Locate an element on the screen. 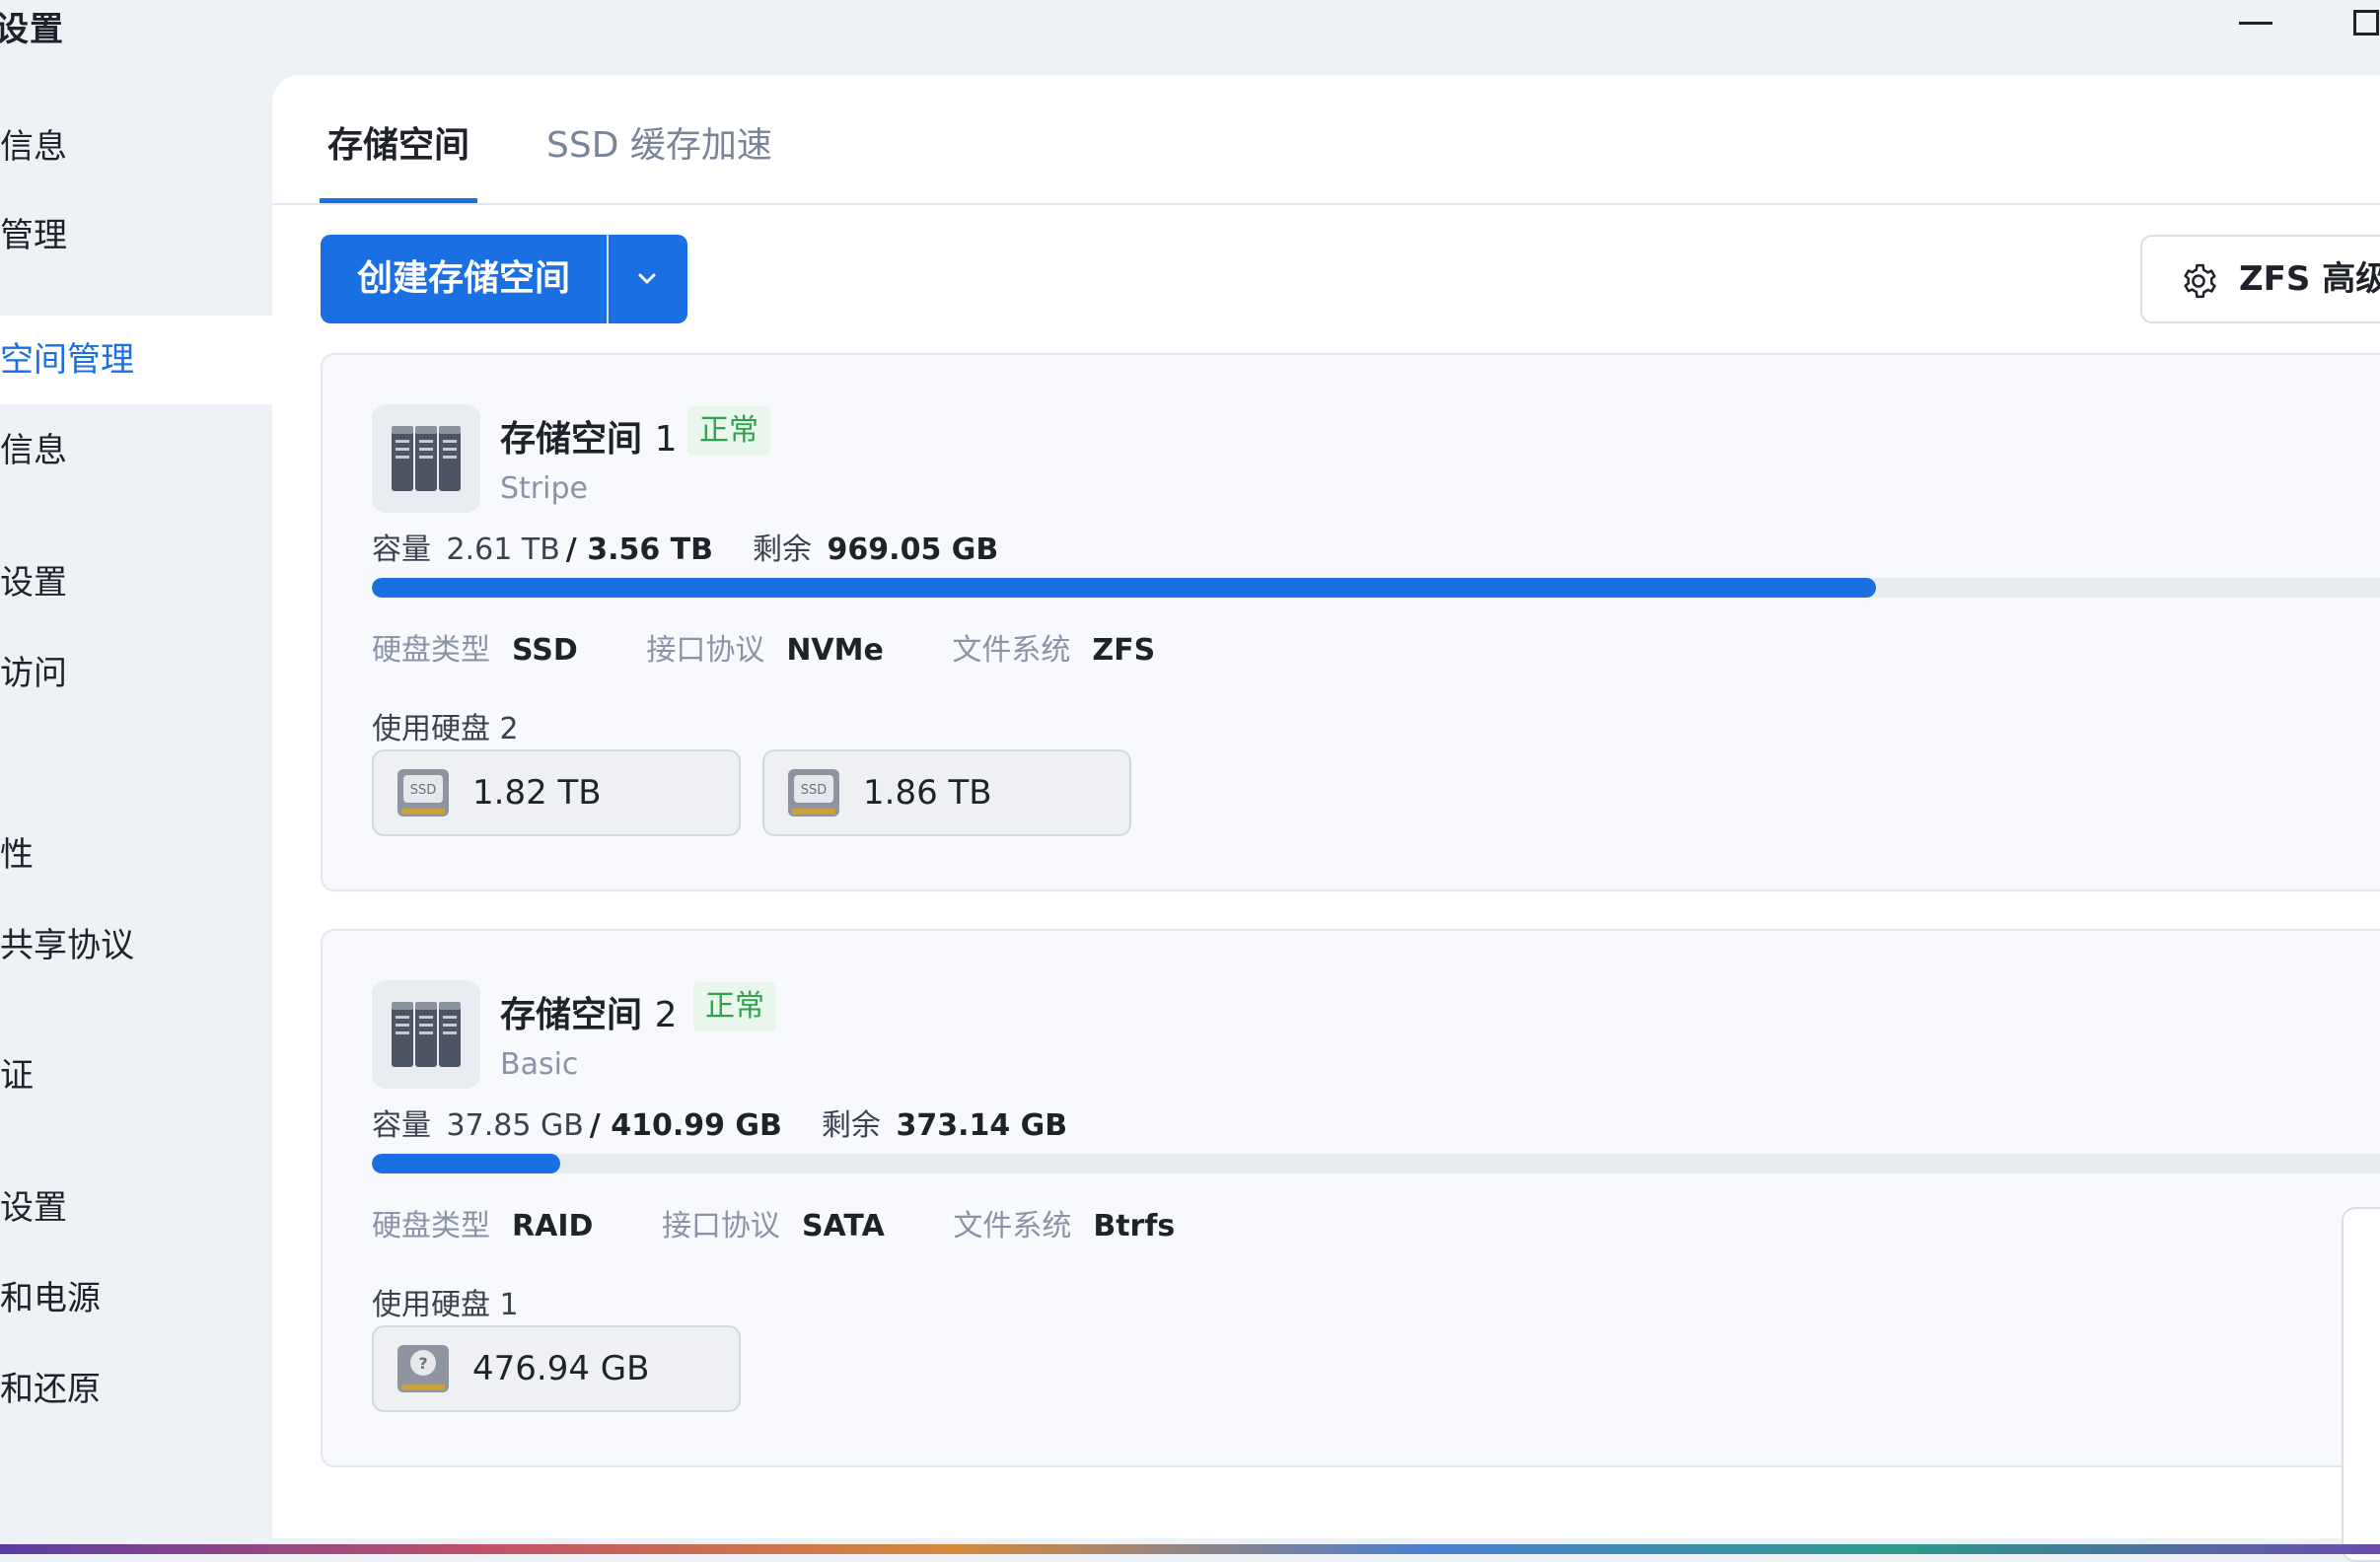 Image resolution: width=2380 pixels, height=1562 pixels. sidebar-item-settings: 设置 is located at coordinates (149, 582).